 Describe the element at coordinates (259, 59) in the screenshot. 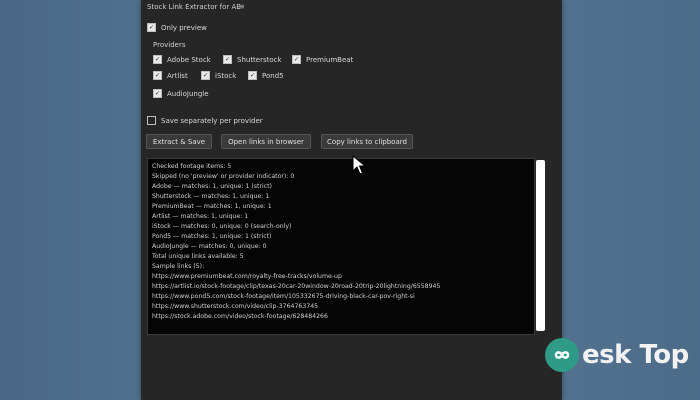

I see `provider-label: Shutterstock` at that location.